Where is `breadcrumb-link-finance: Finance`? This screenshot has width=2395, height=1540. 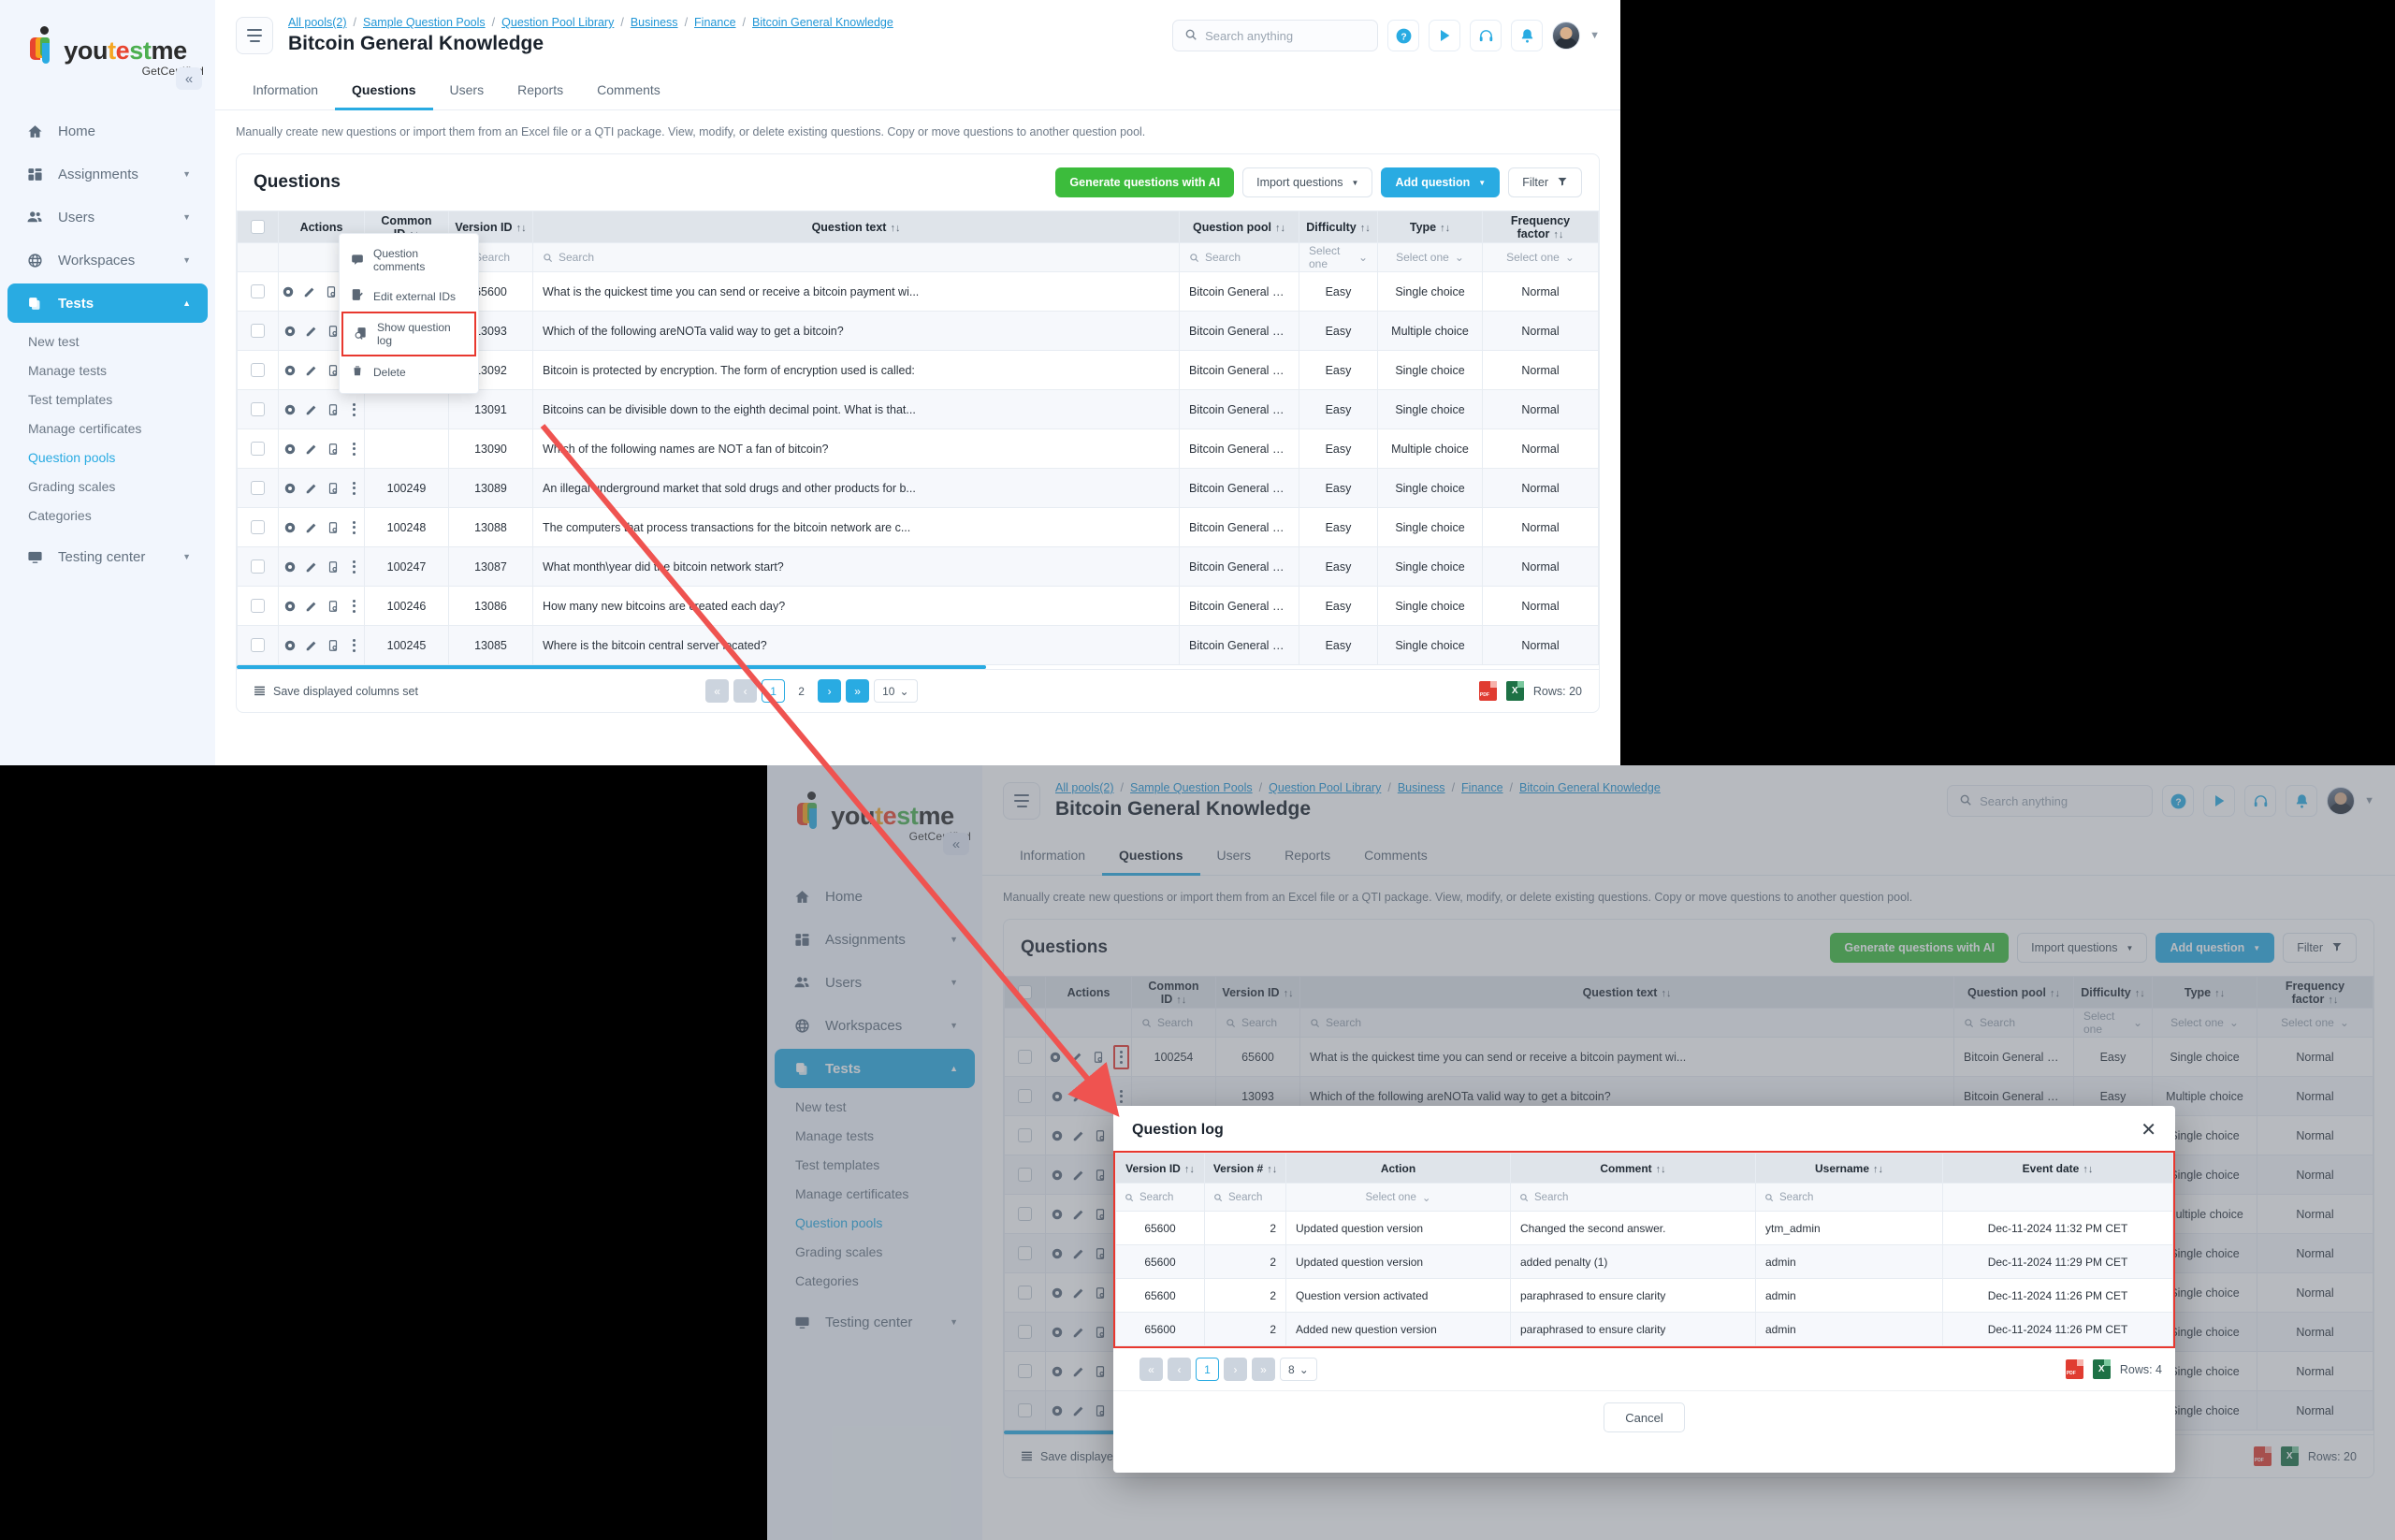 breadcrumb-link-finance: Finance is located at coordinates (714, 23).